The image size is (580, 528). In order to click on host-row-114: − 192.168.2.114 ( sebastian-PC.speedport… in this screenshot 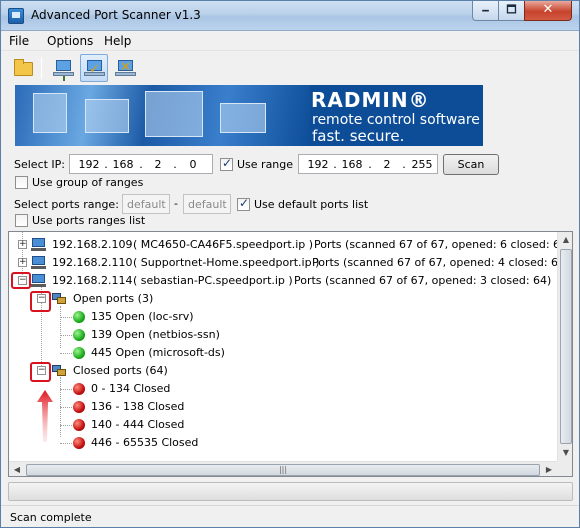, I will do `click(283, 281)`.